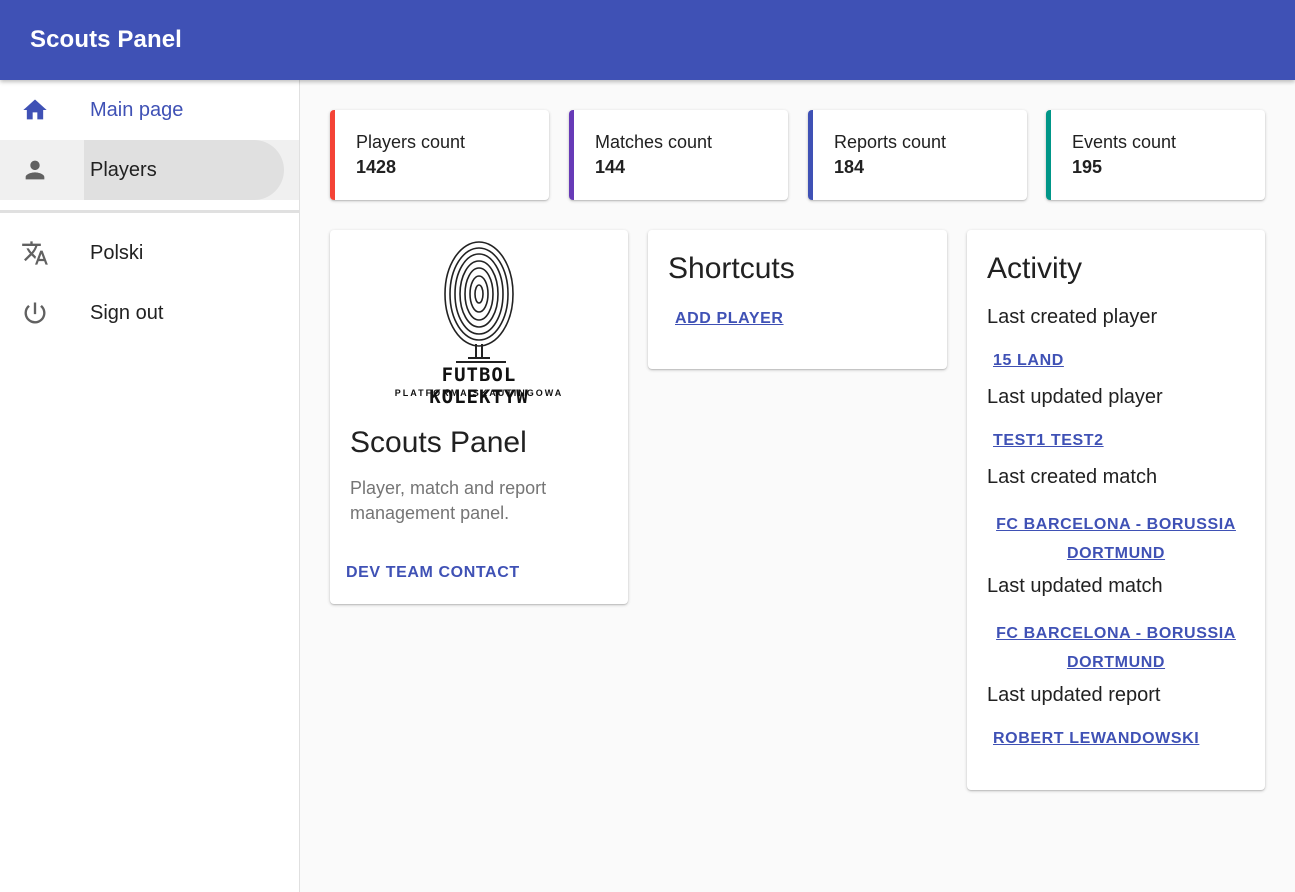  What do you see at coordinates (1075, 586) in the screenshot?
I see `last-updated-match-label: Last updated match` at bounding box center [1075, 586].